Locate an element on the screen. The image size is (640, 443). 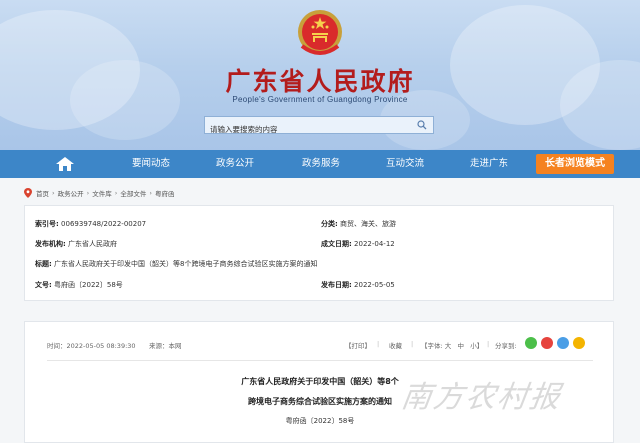
issuer-value: 广东省人民政府 is located at coordinates (93, 244).